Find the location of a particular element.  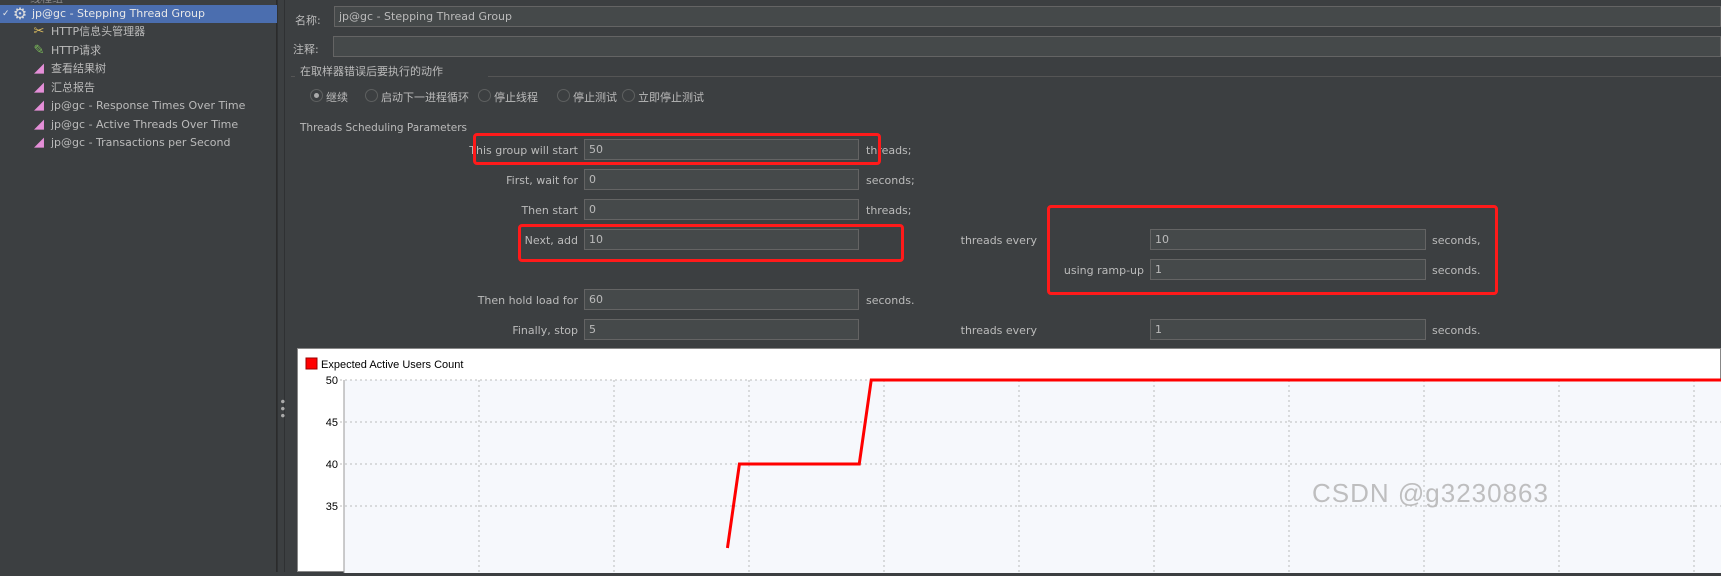

tree-item: ◢ jp@gc - Active Threads Over Time is located at coordinates (134, 125).